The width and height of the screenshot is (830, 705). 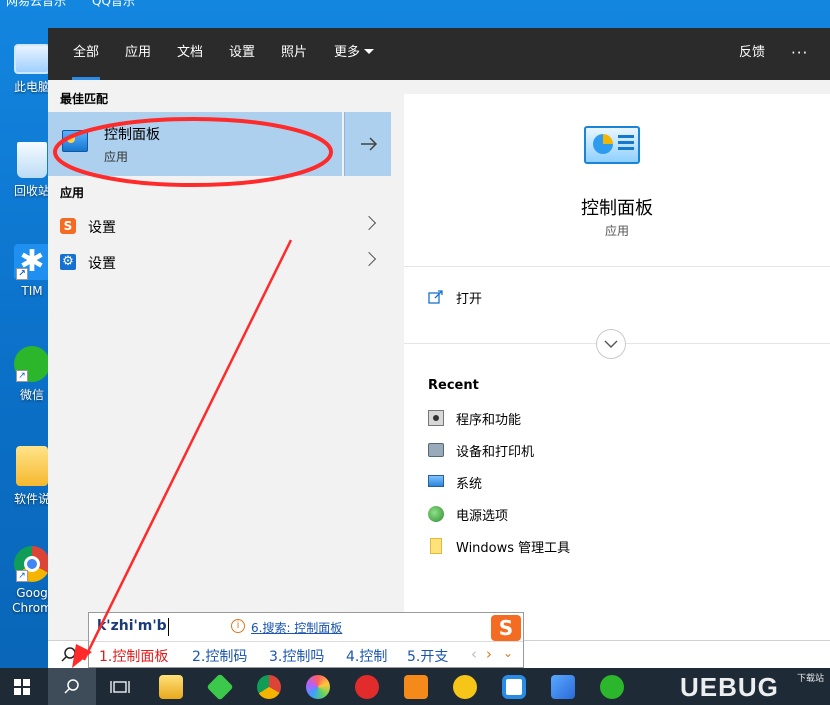 What do you see at coordinates (465, 687) in the screenshot?
I see `qq-music-icon` at bounding box center [465, 687].